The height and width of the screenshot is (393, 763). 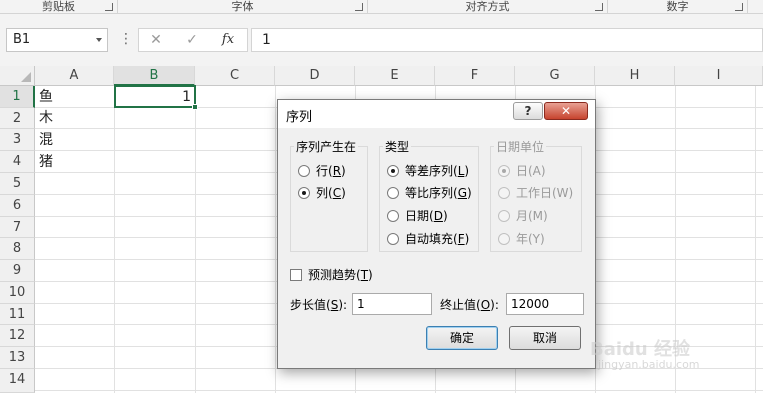 What do you see at coordinates (74, 162) in the screenshot?
I see `cell-a4: 猪` at bounding box center [74, 162].